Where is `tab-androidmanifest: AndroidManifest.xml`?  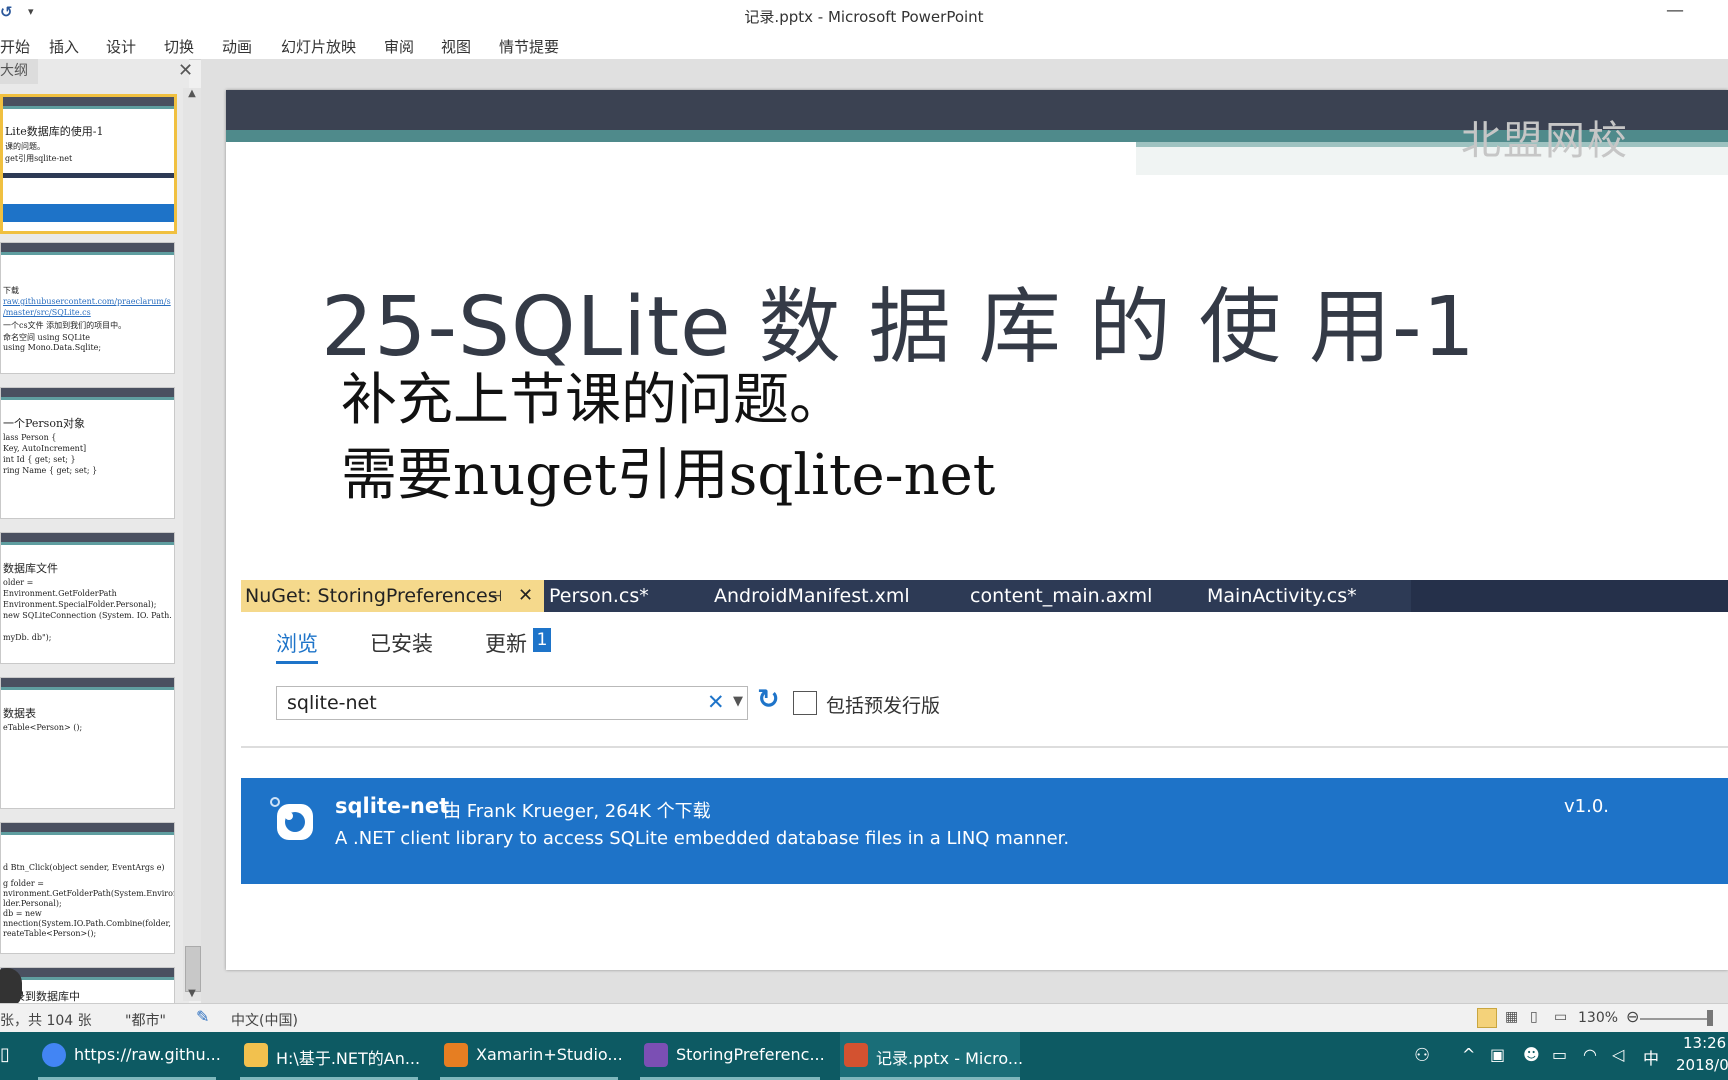 tab-androidmanifest: AndroidManifest.xml is located at coordinates (812, 596).